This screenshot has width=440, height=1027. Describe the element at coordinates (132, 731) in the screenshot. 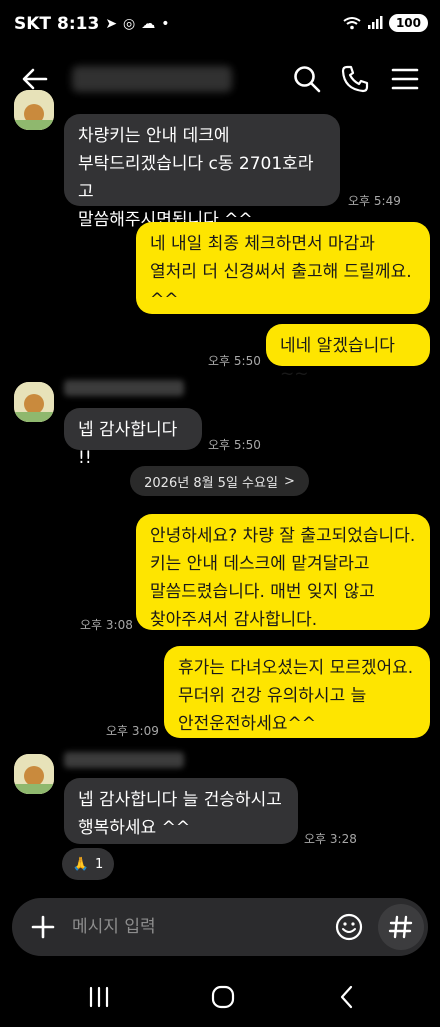

I see `message-time: 오후 3:09` at that location.